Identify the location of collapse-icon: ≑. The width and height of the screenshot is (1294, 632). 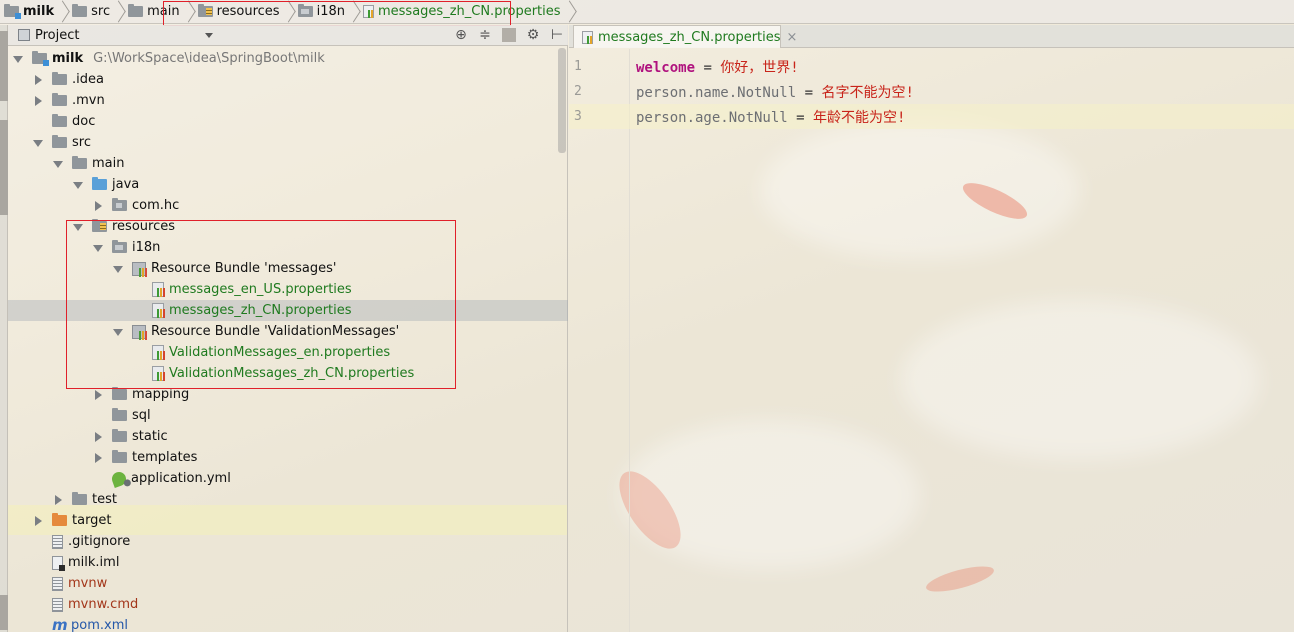
(485, 35).